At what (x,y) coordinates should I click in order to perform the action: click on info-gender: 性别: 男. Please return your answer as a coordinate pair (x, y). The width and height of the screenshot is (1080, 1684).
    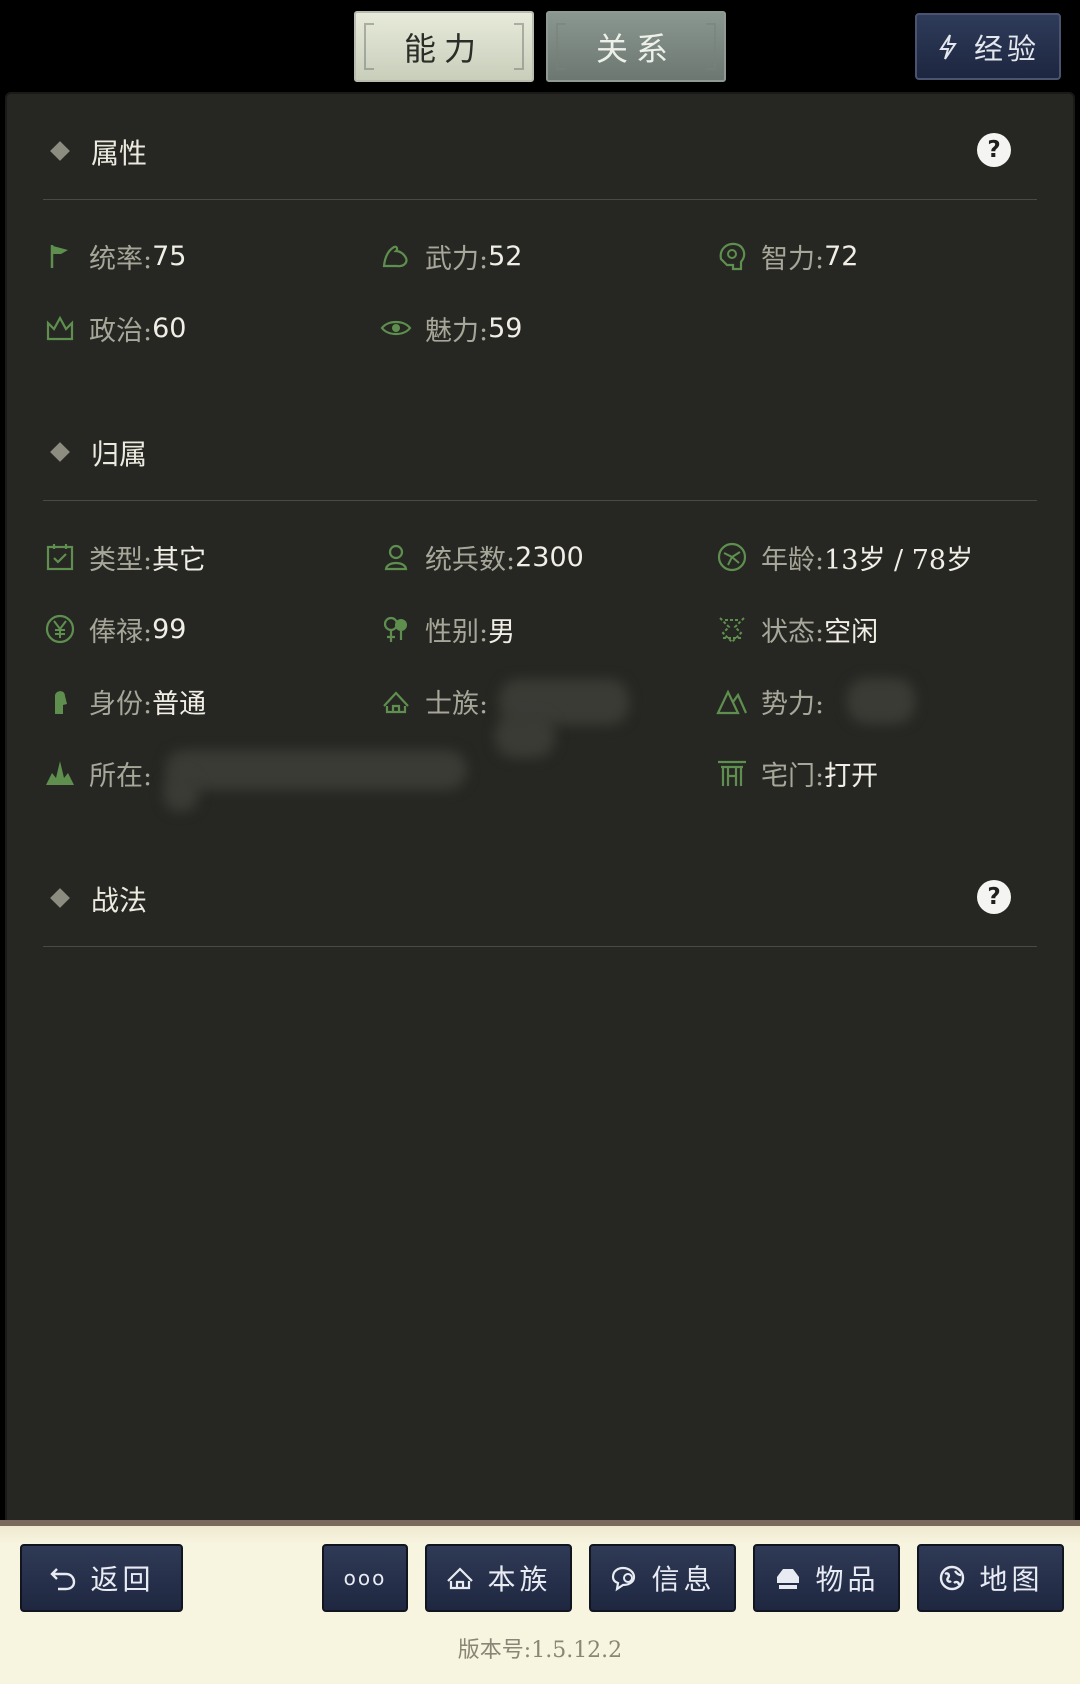
    Looking at the image, I should click on (447, 629).